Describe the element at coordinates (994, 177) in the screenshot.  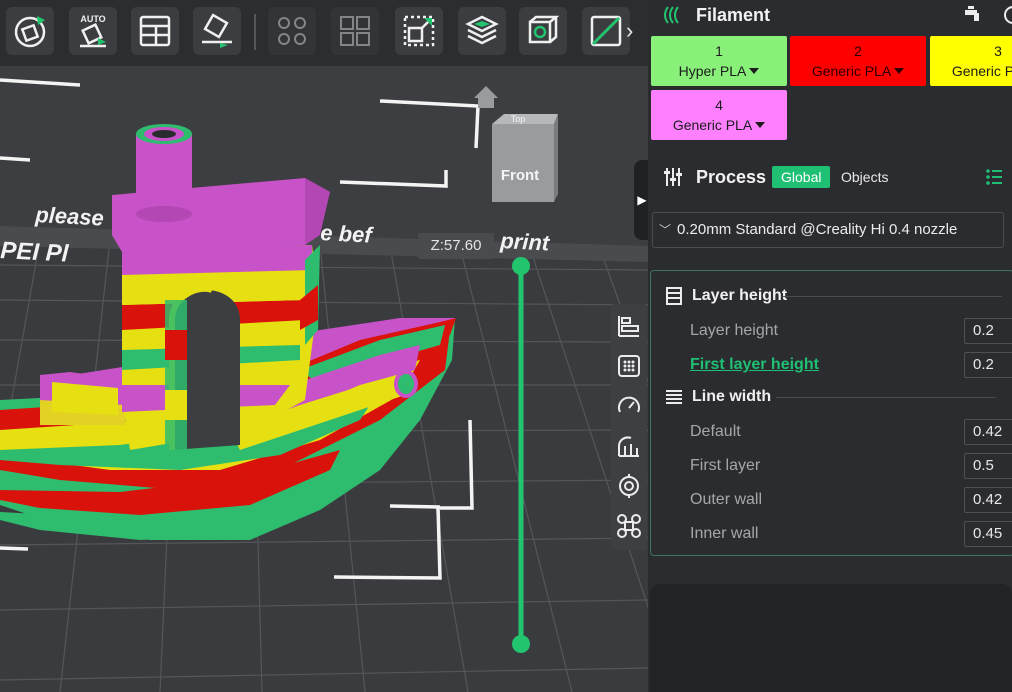
I see `list-settings-icon` at that location.